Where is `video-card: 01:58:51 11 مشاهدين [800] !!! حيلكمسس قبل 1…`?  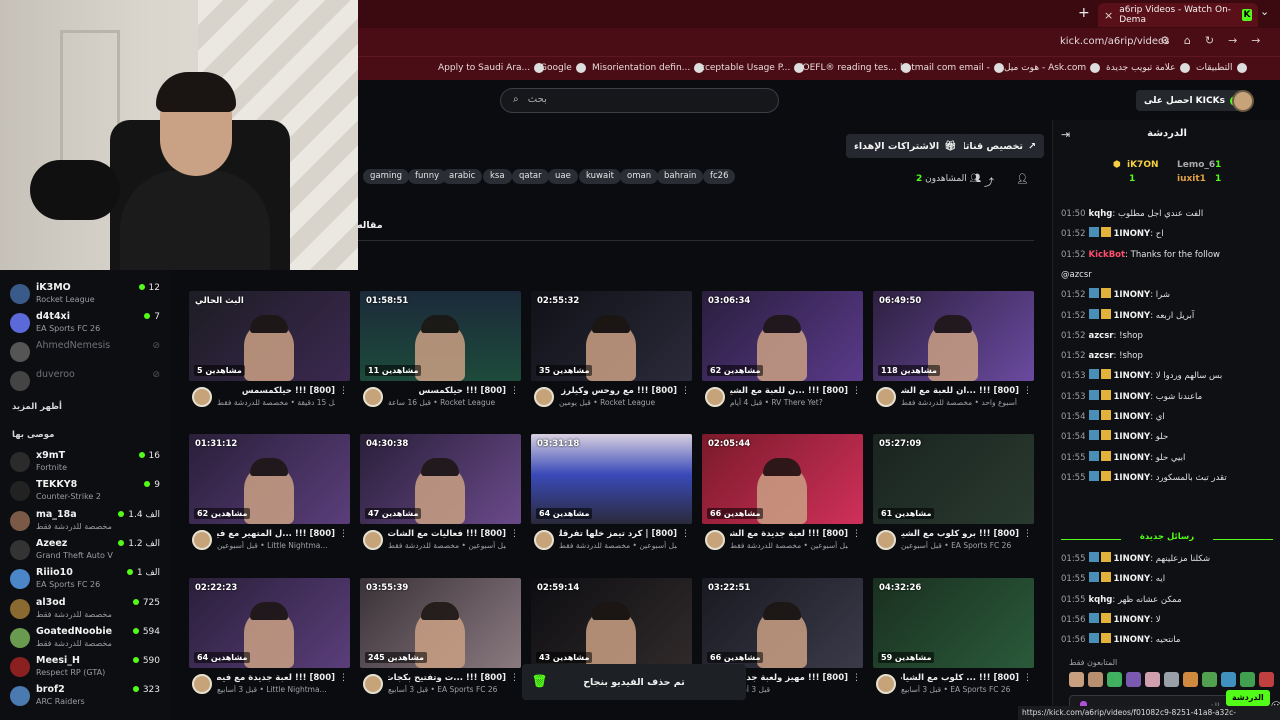
video-card: 01:58:51 11 مشاهدين [800] !!! حيلكمسس قبل 1… is located at coordinates (440, 355).